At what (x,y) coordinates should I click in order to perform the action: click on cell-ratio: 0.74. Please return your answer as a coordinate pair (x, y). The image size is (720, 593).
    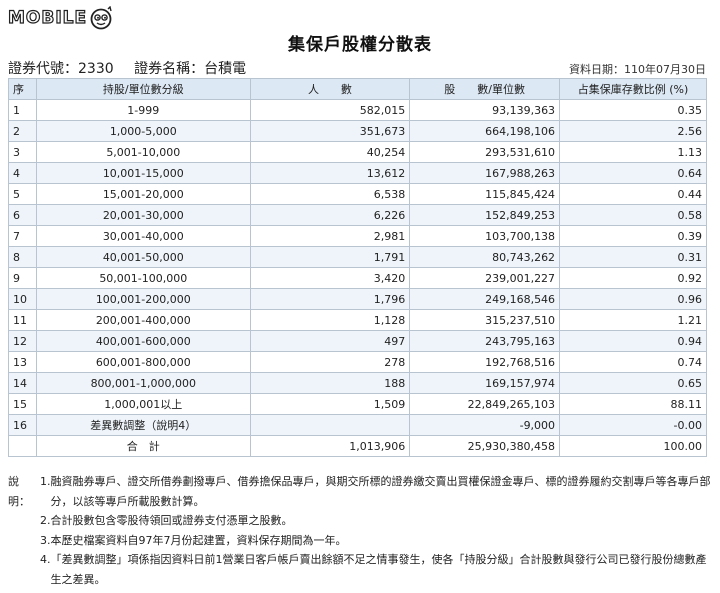
    Looking at the image, I should click on (633, 362).